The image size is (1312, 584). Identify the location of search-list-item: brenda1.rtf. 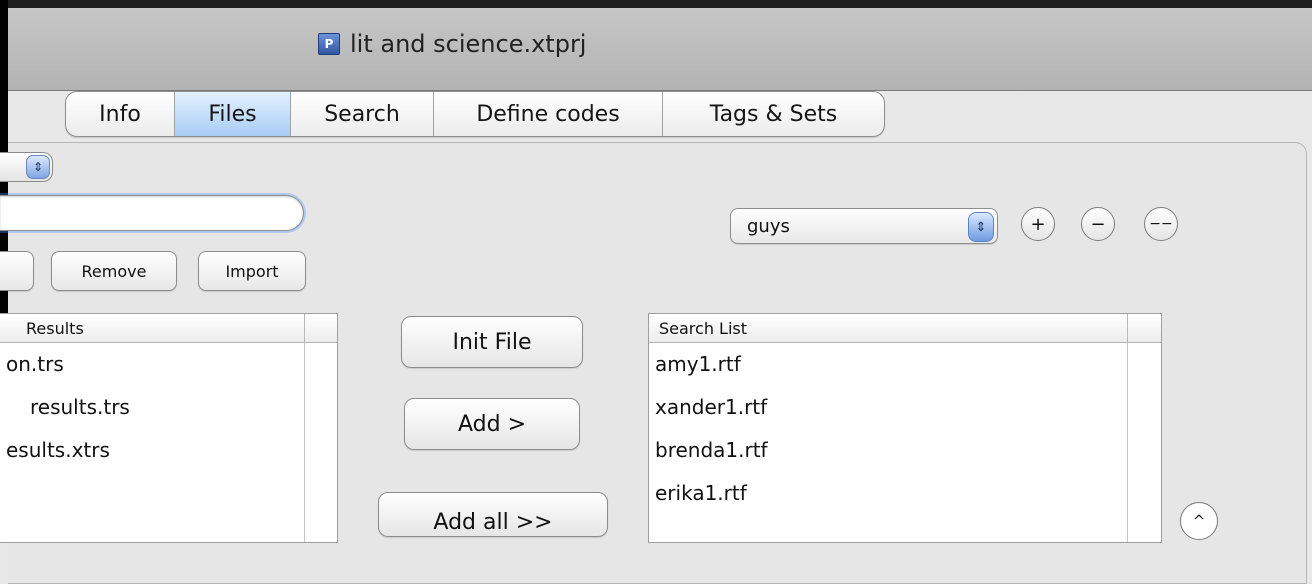
(905, 450).